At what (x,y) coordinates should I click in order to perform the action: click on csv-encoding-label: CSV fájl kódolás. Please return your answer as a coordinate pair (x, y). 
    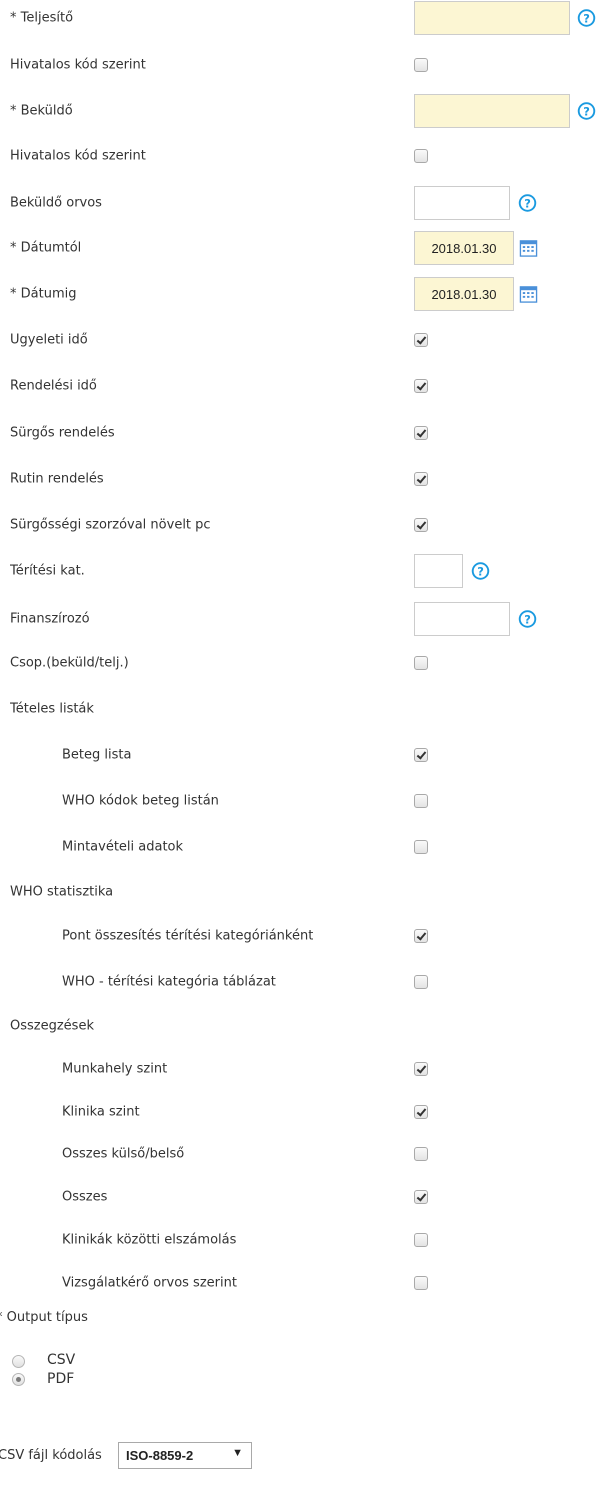
    Looking at the image, I should click on (51, 1455).